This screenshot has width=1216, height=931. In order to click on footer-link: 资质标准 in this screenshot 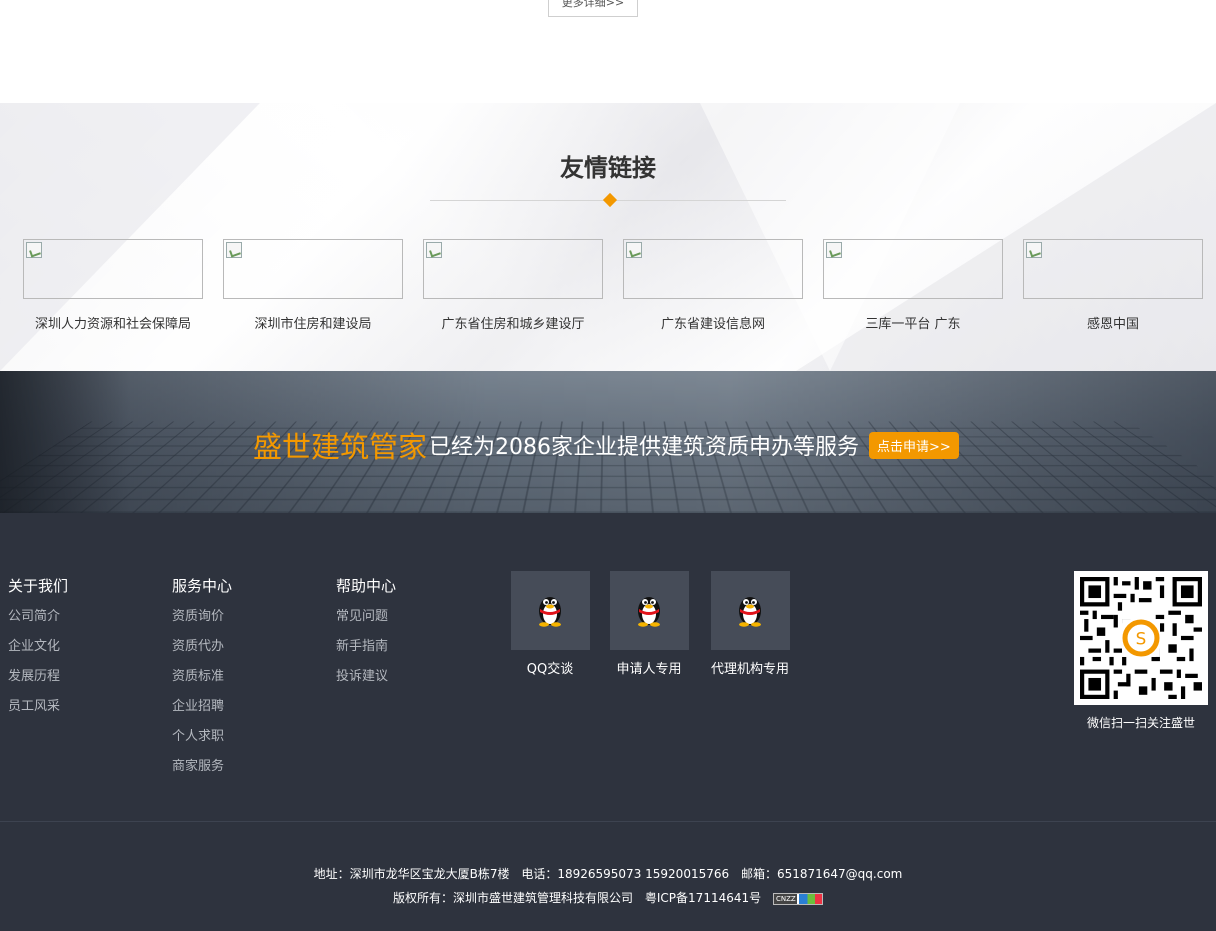, I will do `click(202, 677)`.